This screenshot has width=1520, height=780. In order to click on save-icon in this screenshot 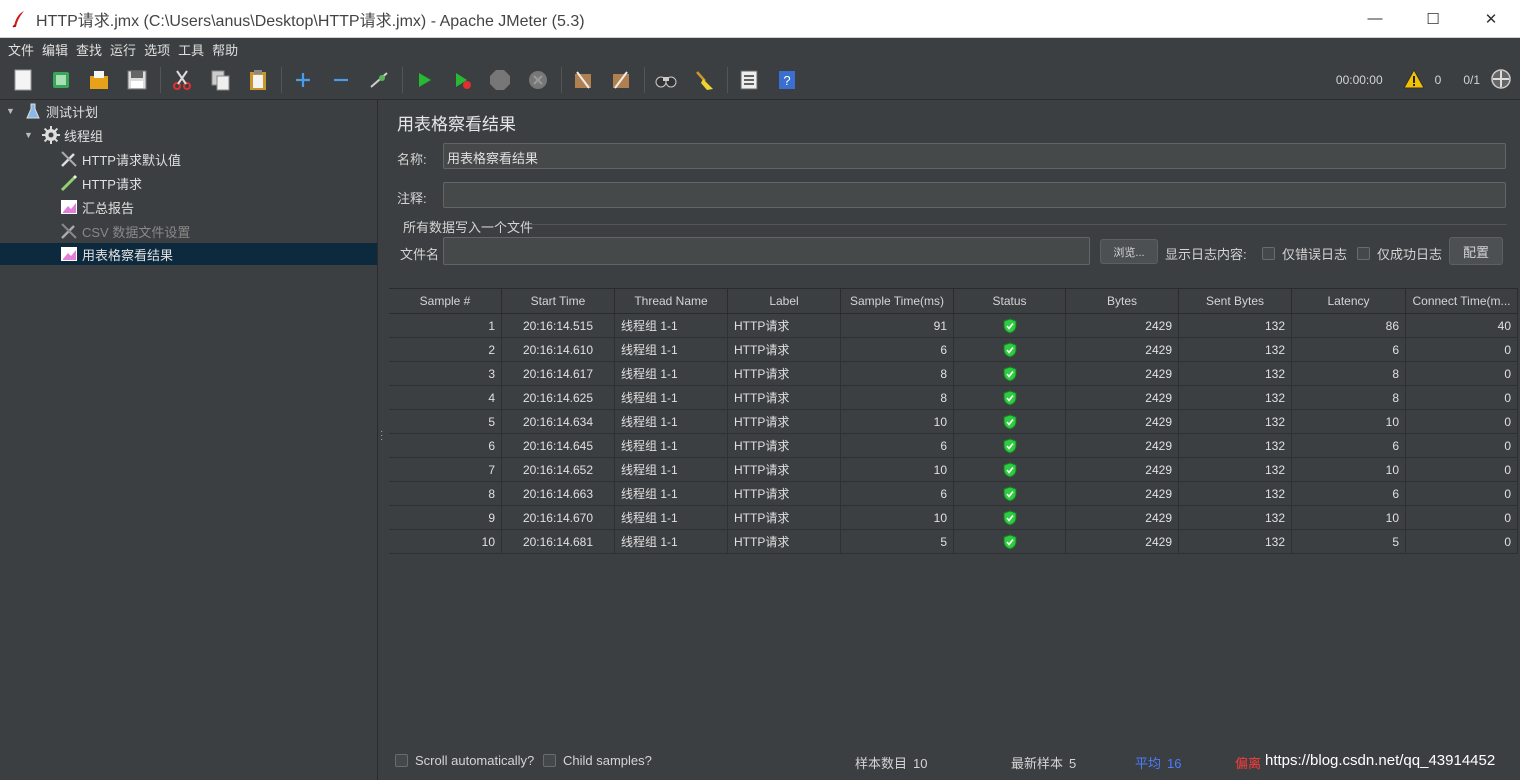, I will do `click(137, 80)`.